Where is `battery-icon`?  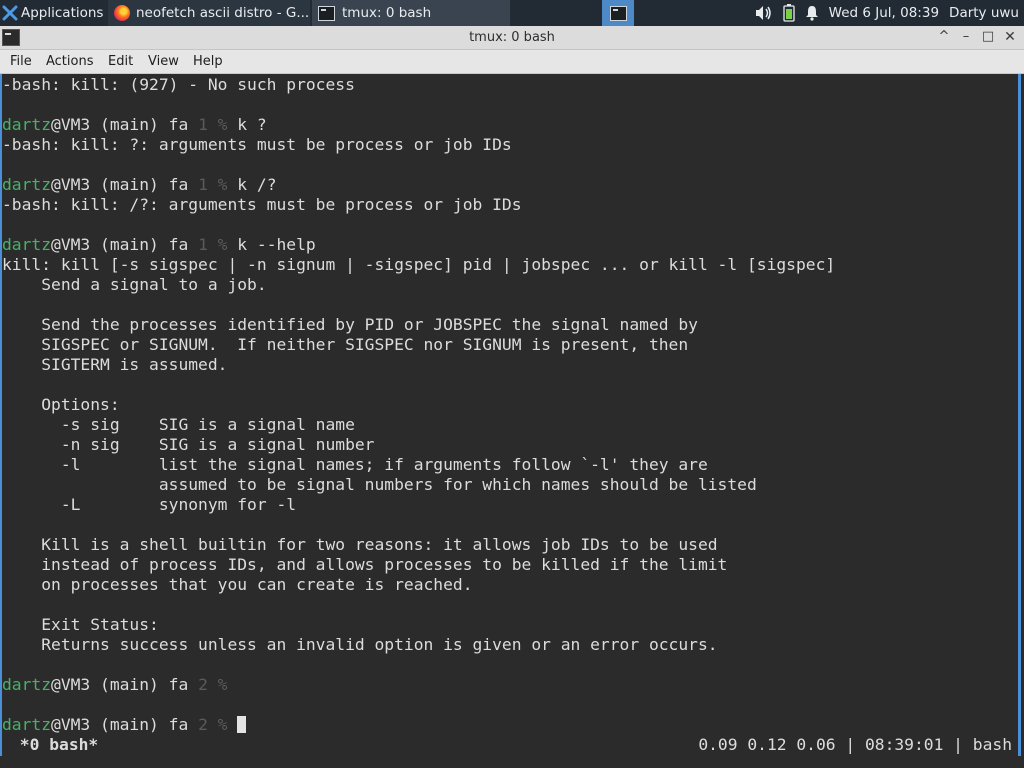 battery-icon is located at coordinates (789, 13).